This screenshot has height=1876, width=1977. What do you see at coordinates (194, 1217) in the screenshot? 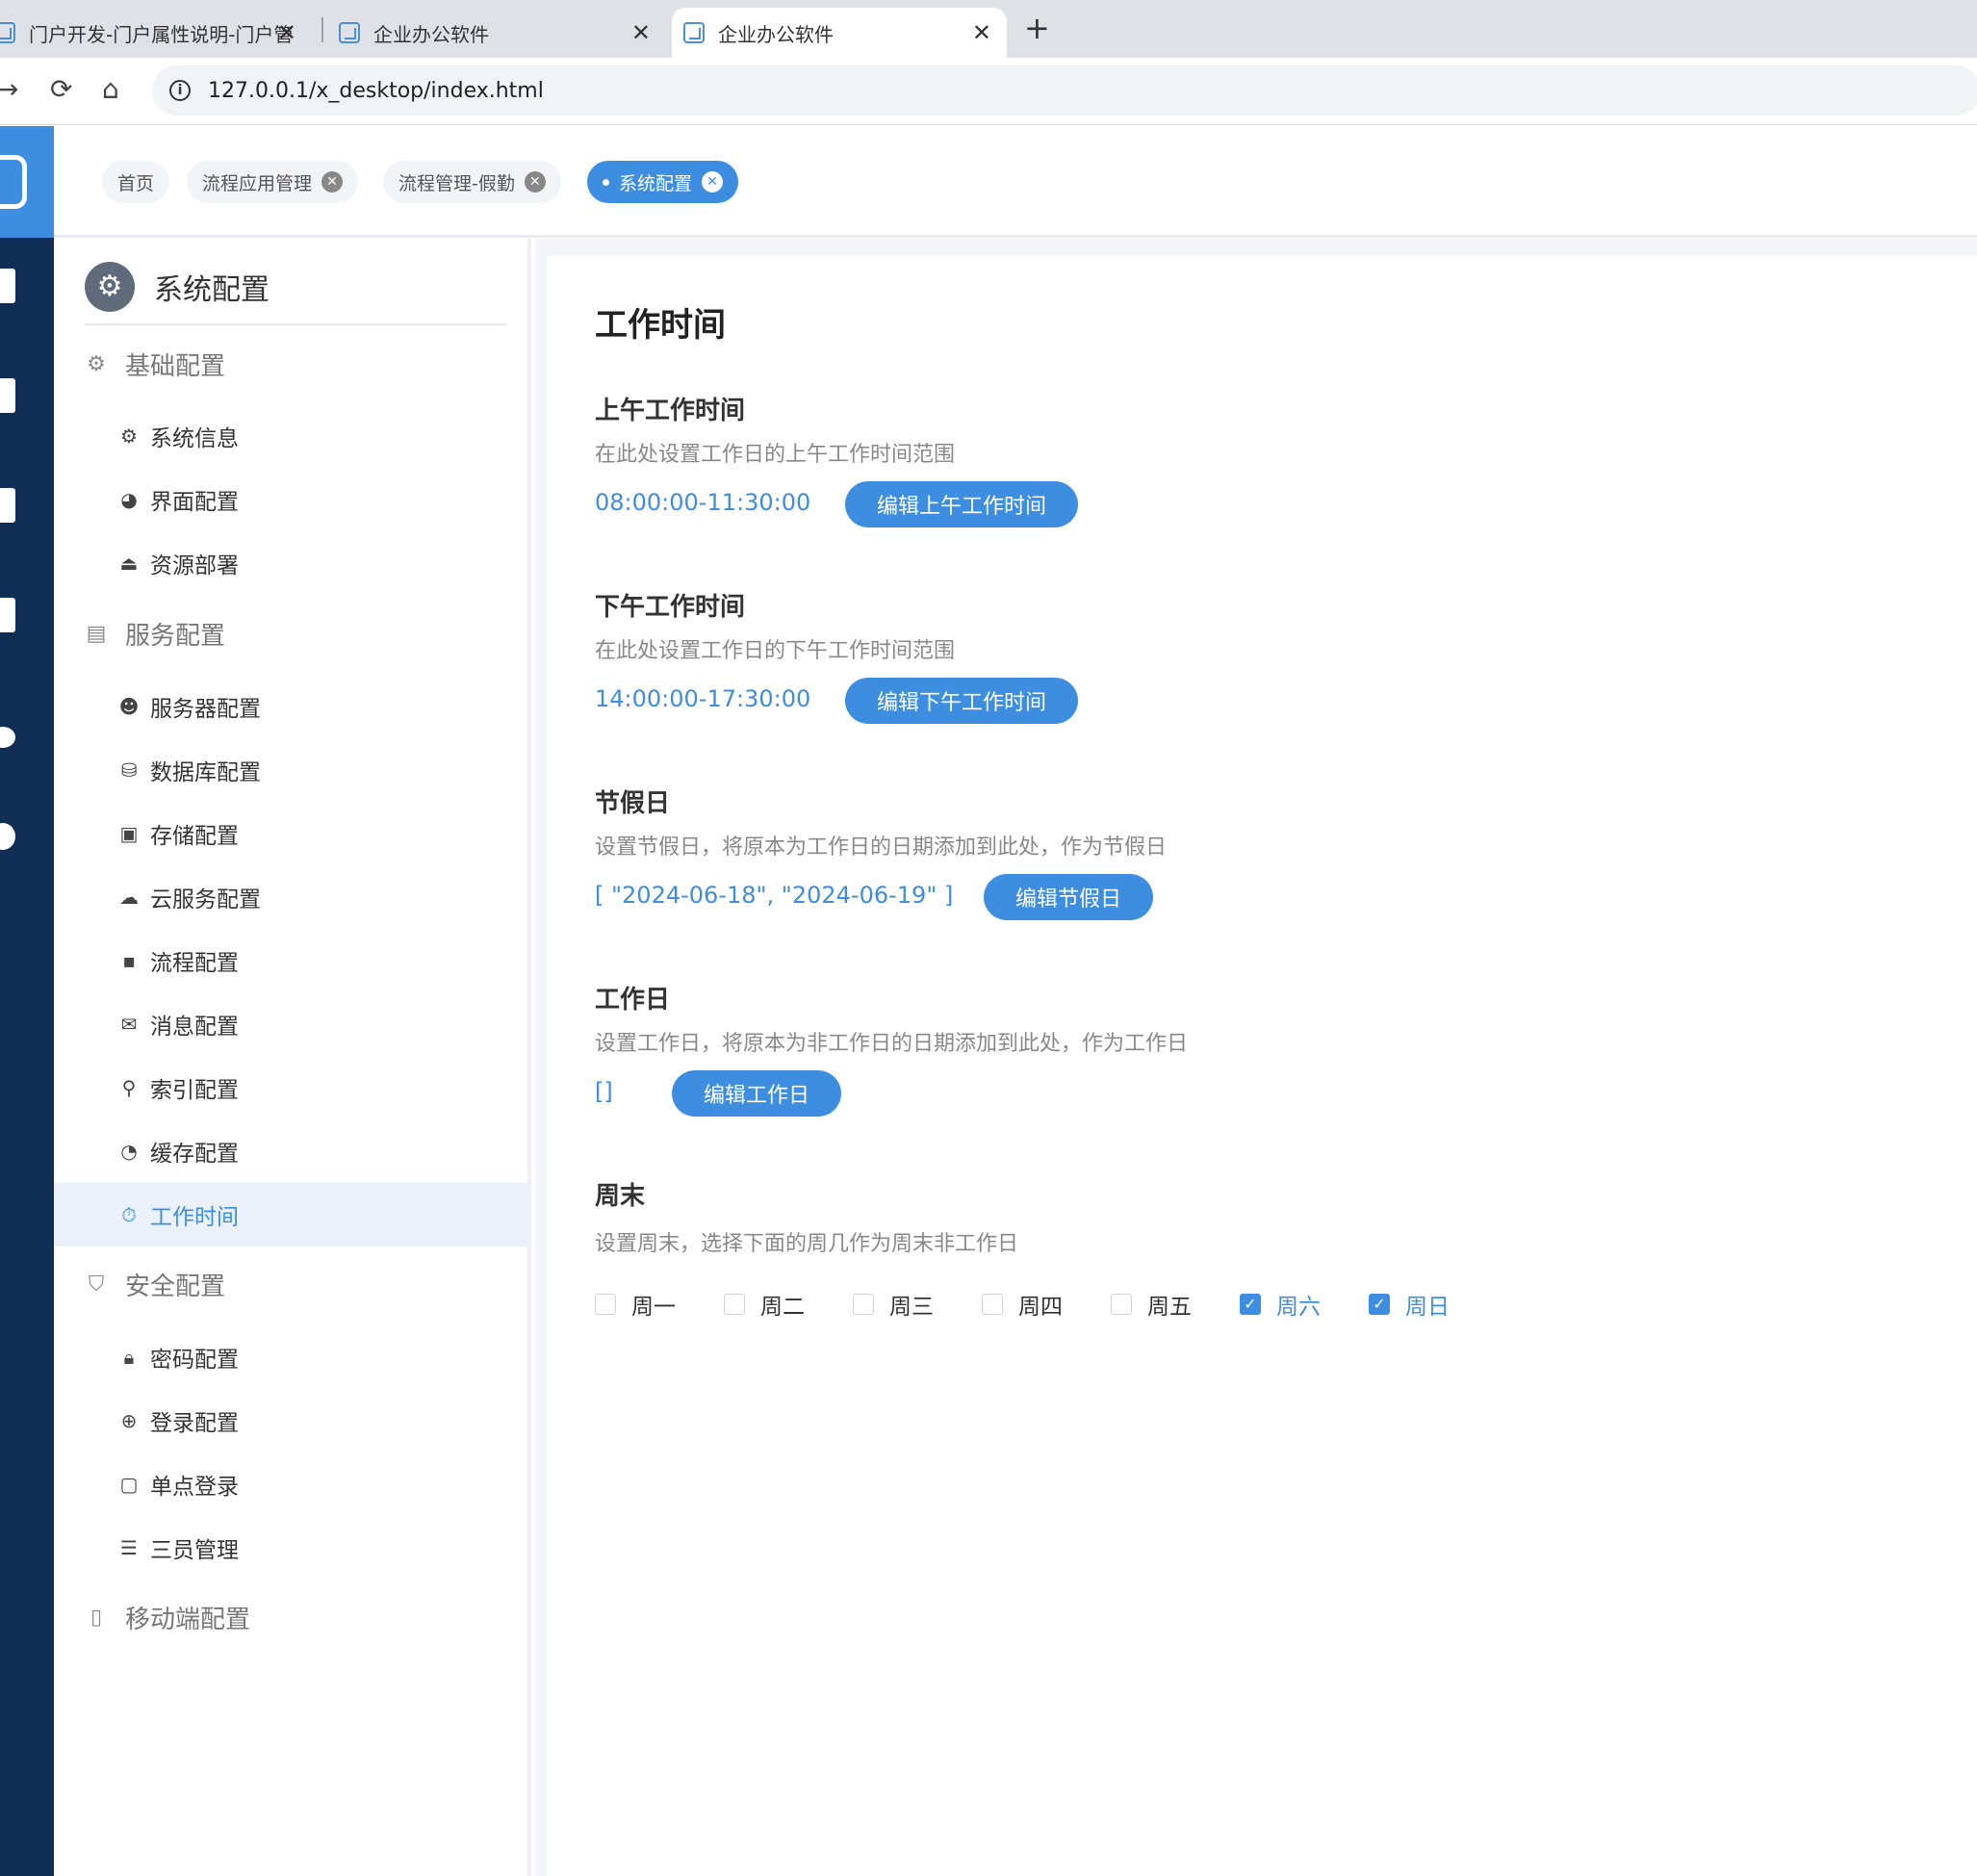
I see `sidebar-item-label: 工作时间` at bounding box center [194, 1217].